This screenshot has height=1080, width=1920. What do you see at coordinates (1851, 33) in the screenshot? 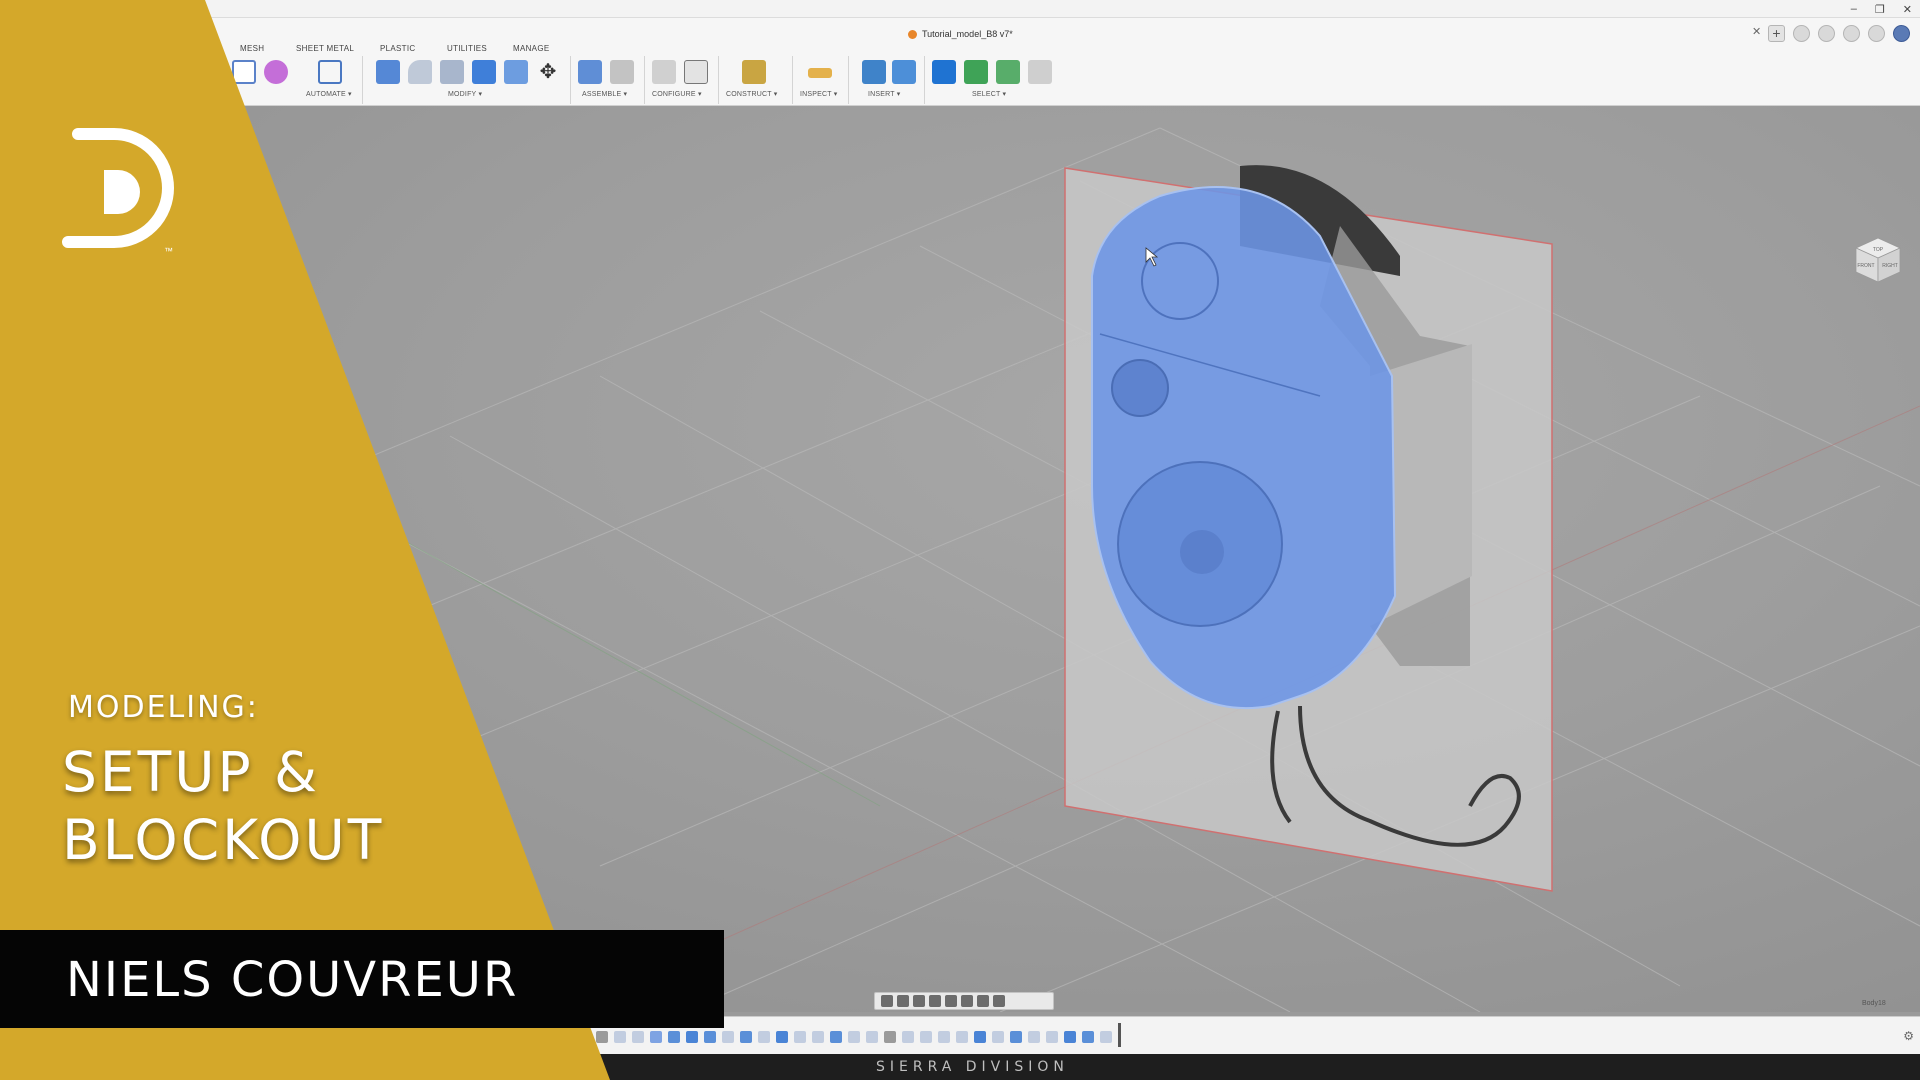
I see `notifications-icon` at bounding box center [1851, 33].